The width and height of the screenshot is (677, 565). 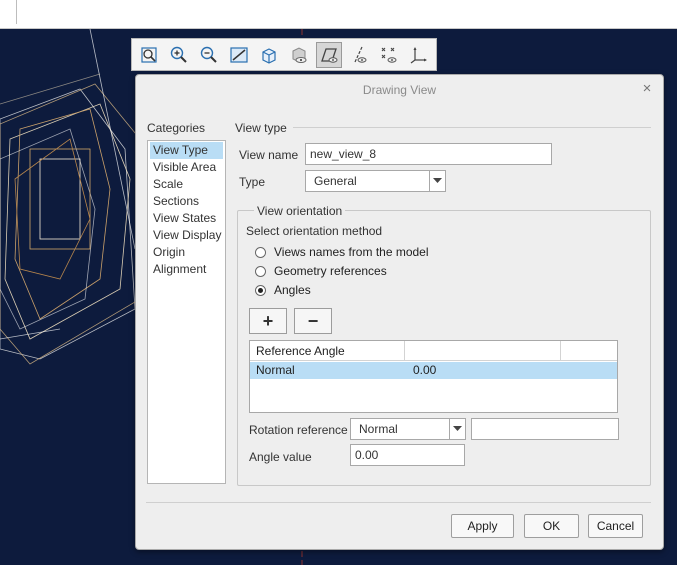 What do you see at coordinates (186, 201) in the screenshot?
I see `category-sections: Sections` at bounding box center [186, 201].